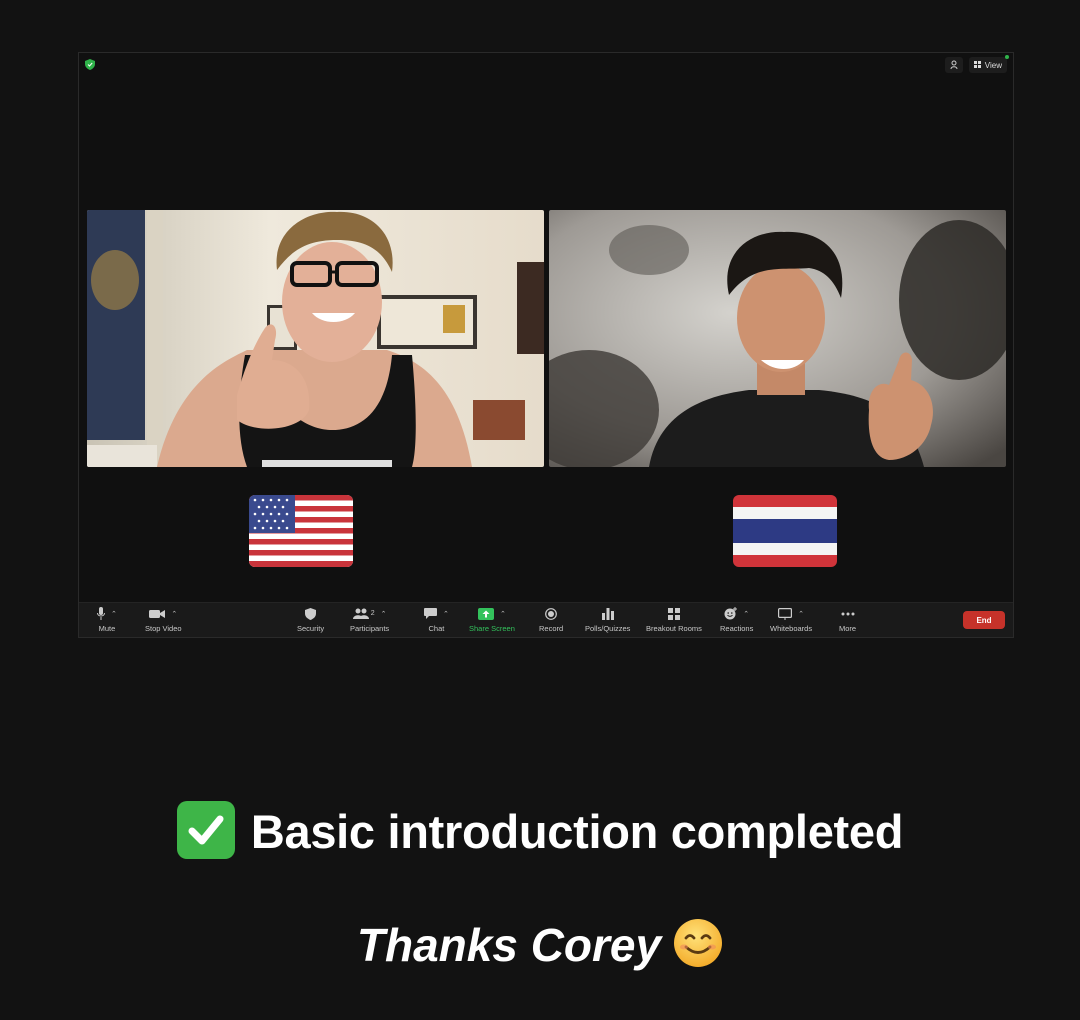 This screenshot has height=1020, width=1080. I want to click on whiteboards-caret-icon: ⌃, so click(801, 614).